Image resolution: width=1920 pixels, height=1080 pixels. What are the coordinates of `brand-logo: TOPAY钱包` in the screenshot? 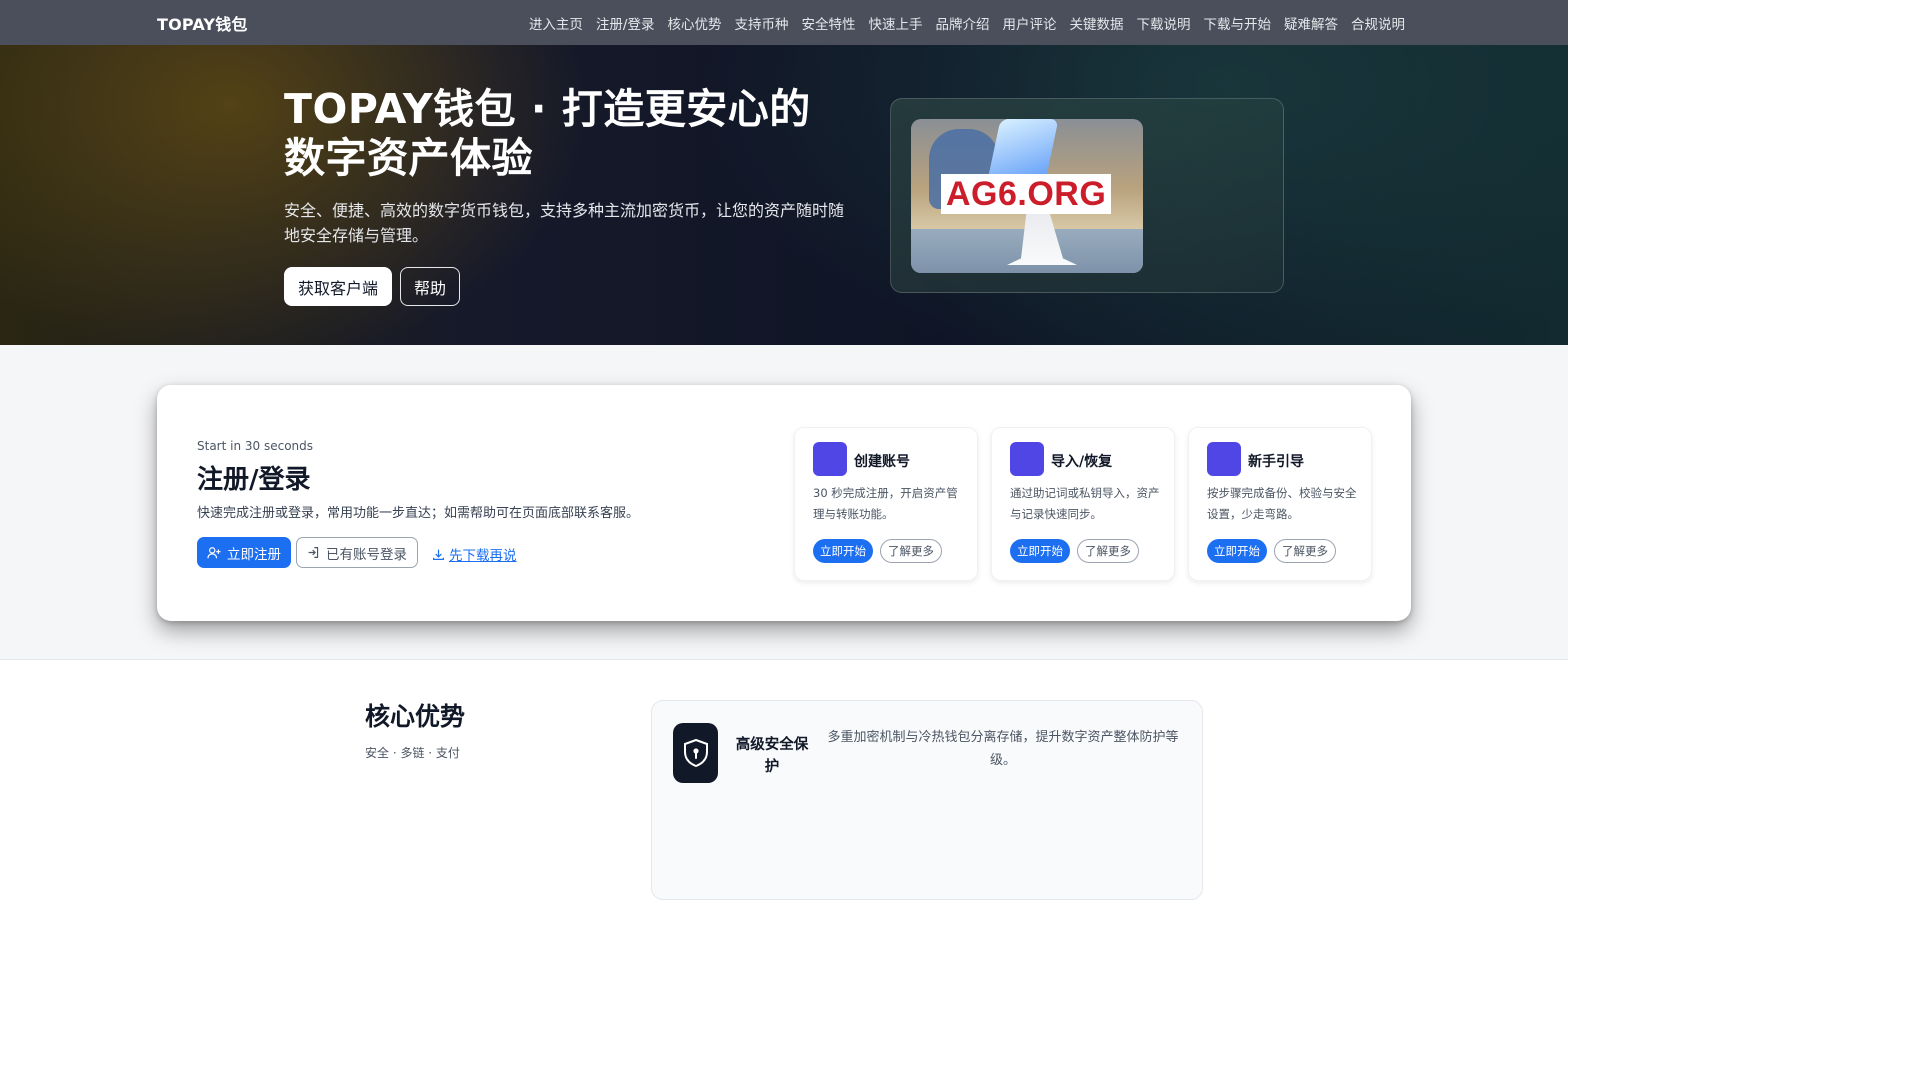 It's located at (202, 23).